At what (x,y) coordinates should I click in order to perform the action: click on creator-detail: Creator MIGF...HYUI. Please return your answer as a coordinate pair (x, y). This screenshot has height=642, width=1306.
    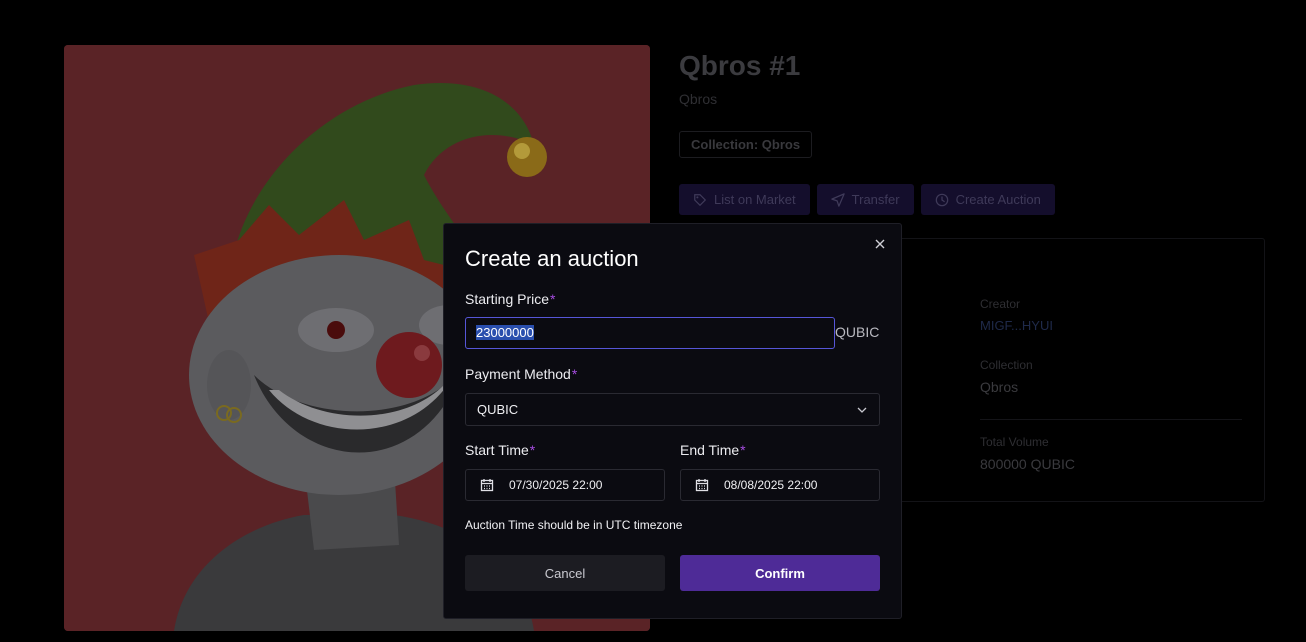
    Looking at the image, I should click on (1016, 315).